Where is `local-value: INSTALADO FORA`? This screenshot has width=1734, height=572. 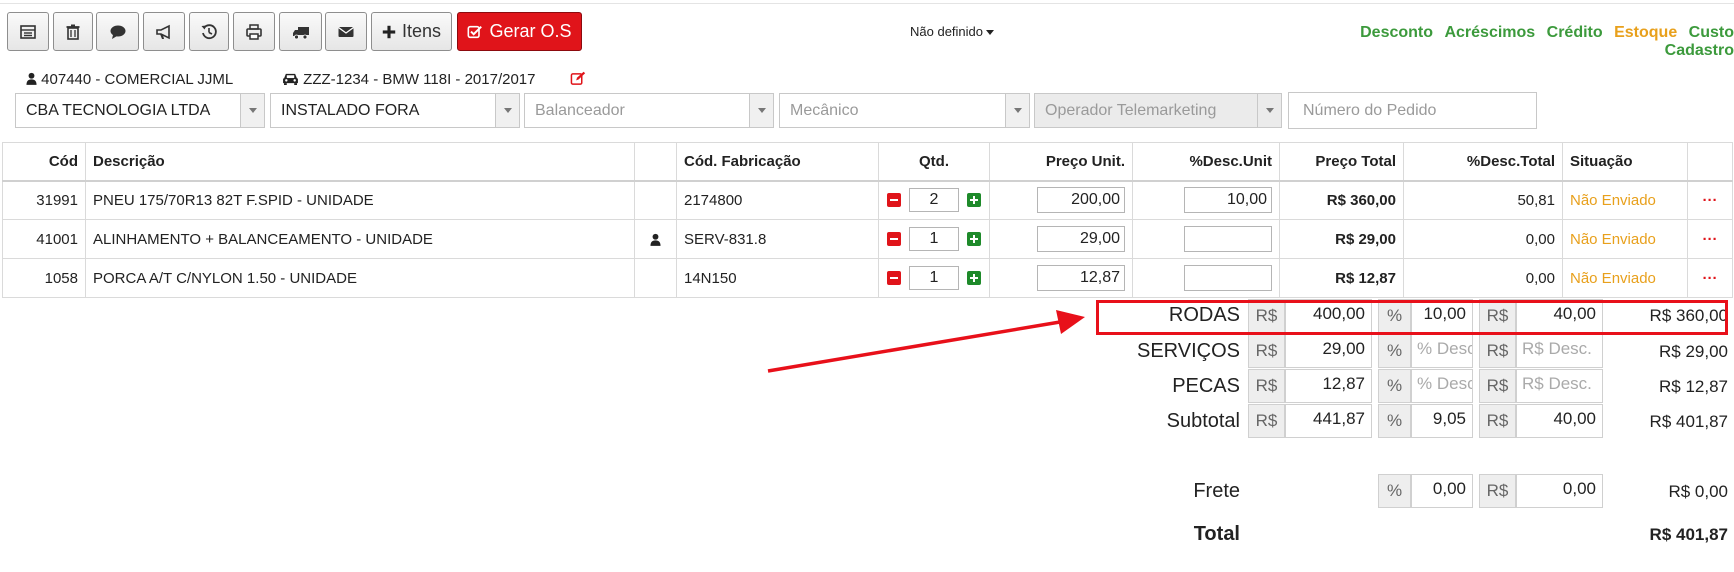 local-value: INSTALADO FORA is located at coordinates (350, 110).